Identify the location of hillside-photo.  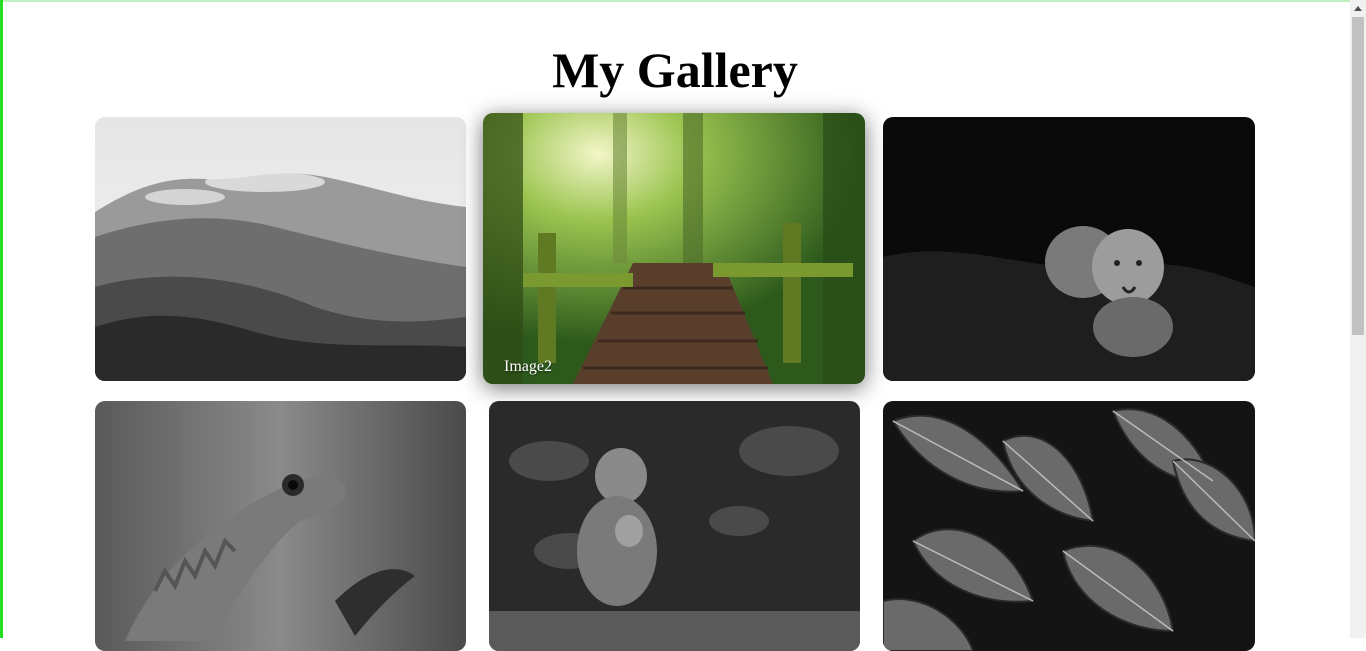
(280, 249).